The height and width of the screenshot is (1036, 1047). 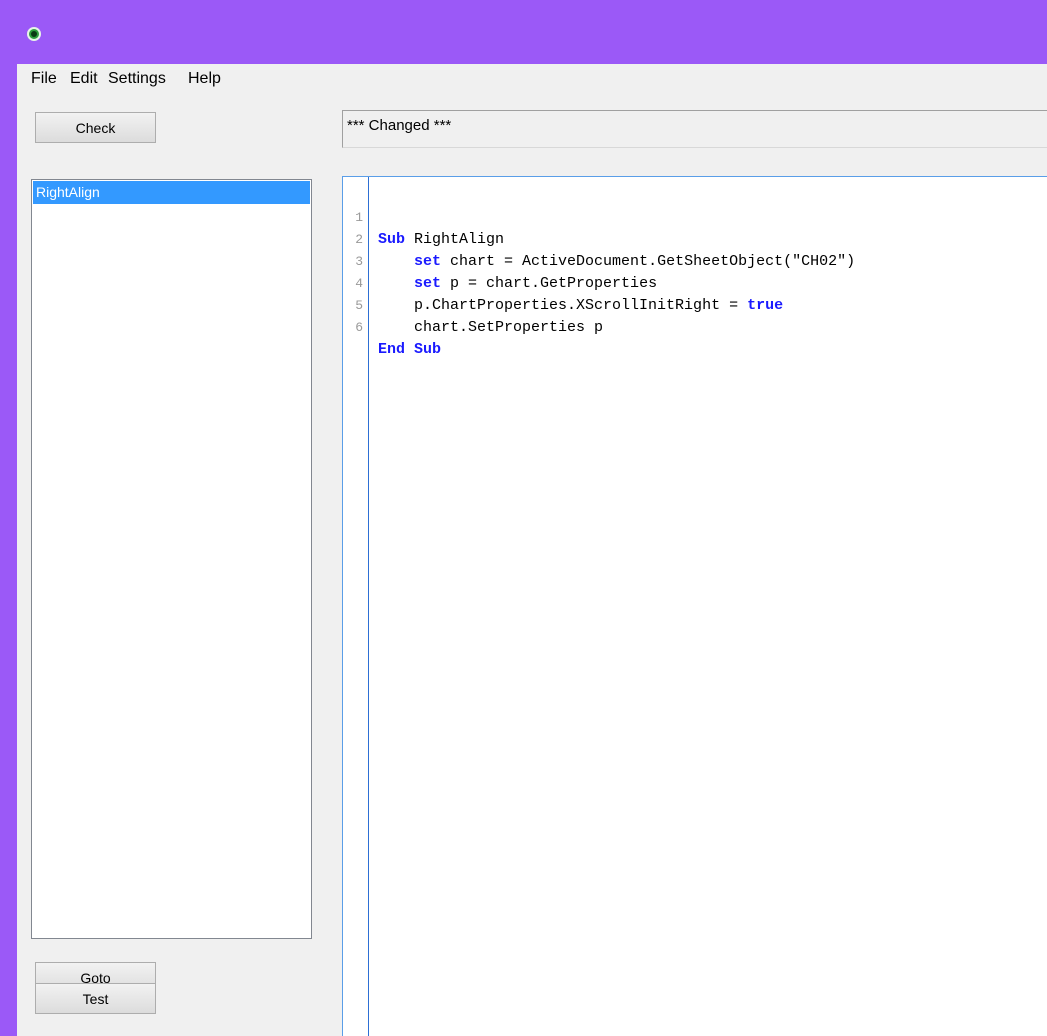 What do you see at coordinates (695, 326) in the screenshot?
I see `code-line: 6 End Sub` at bounding box center [695, 326].